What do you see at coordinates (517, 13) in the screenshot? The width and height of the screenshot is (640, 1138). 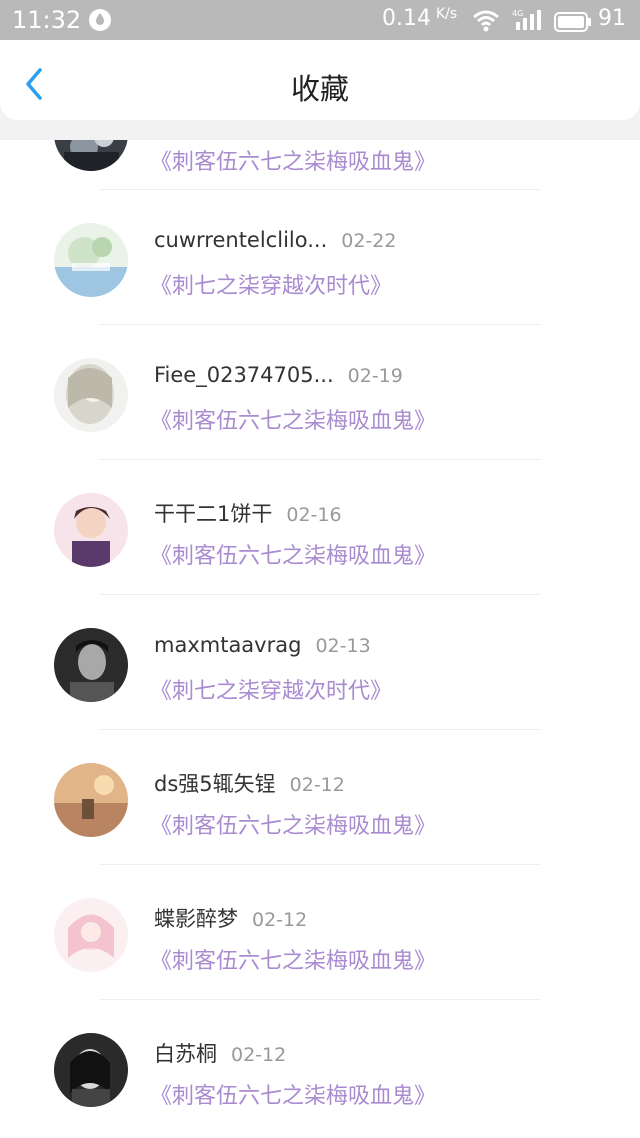 I see `network-type-label: 4G` at bounding box center [517, 13].